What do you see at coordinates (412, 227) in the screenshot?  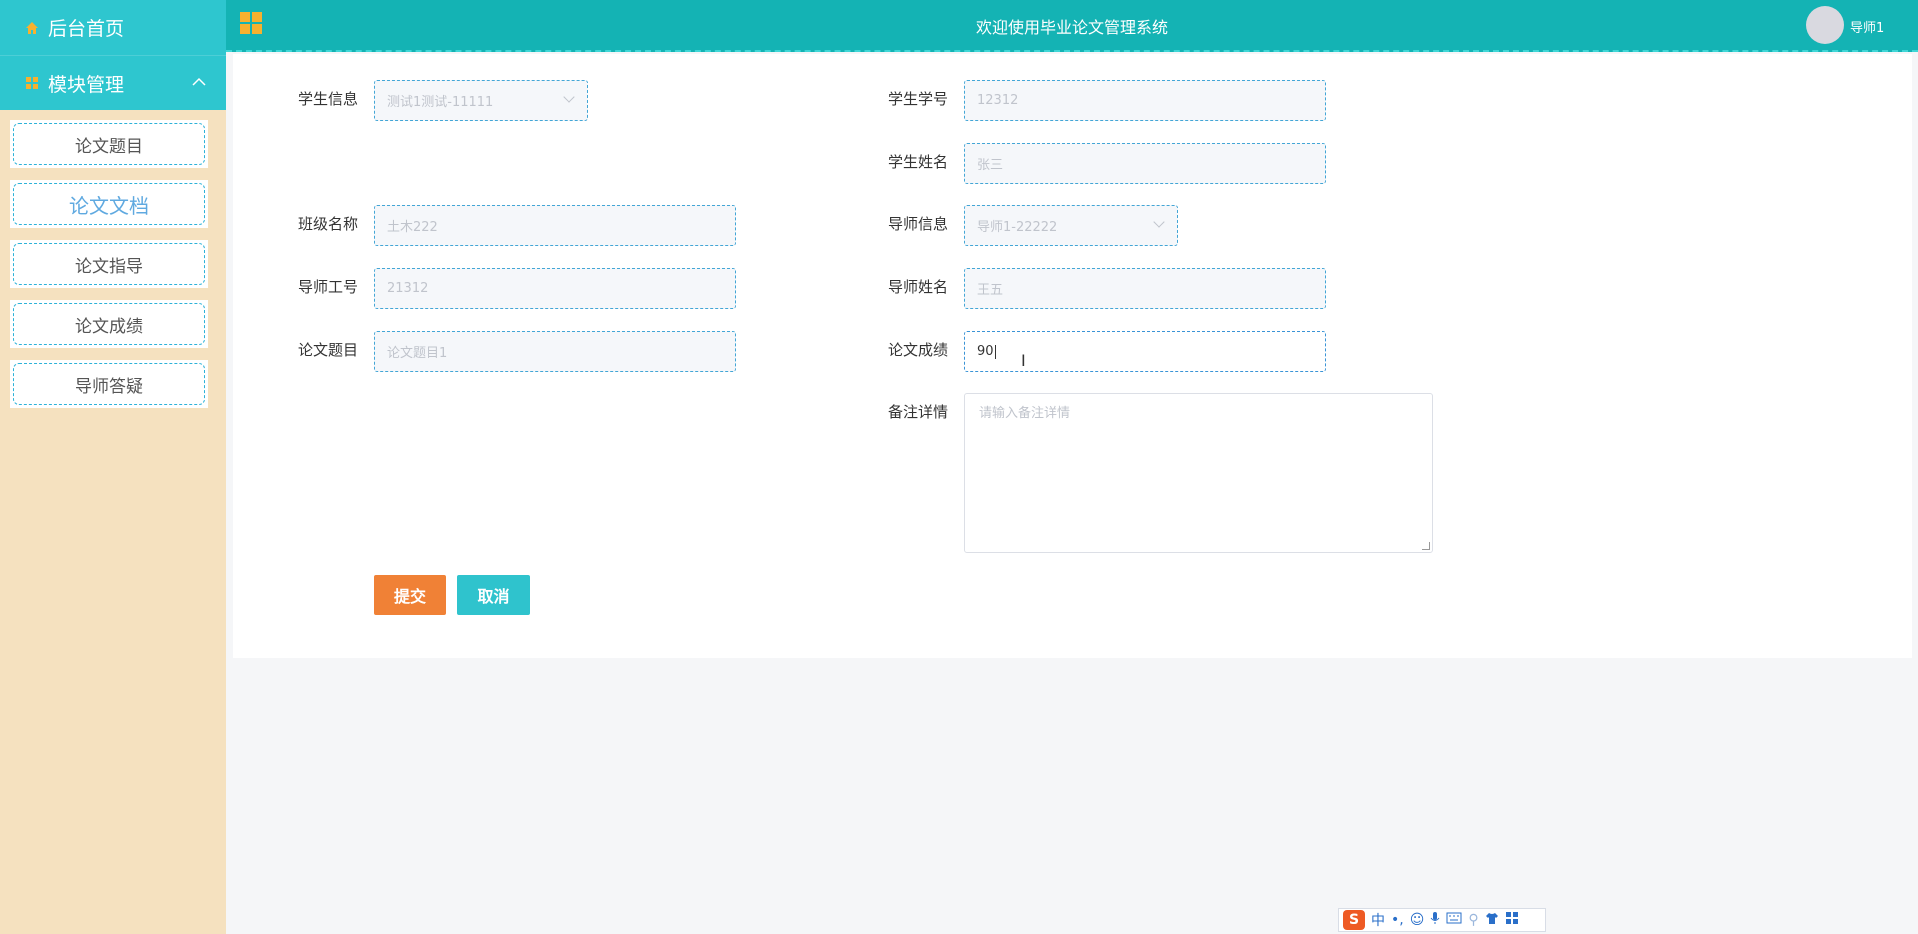 I see `class-name-value: 土木222` at bounding box center [412, 227].